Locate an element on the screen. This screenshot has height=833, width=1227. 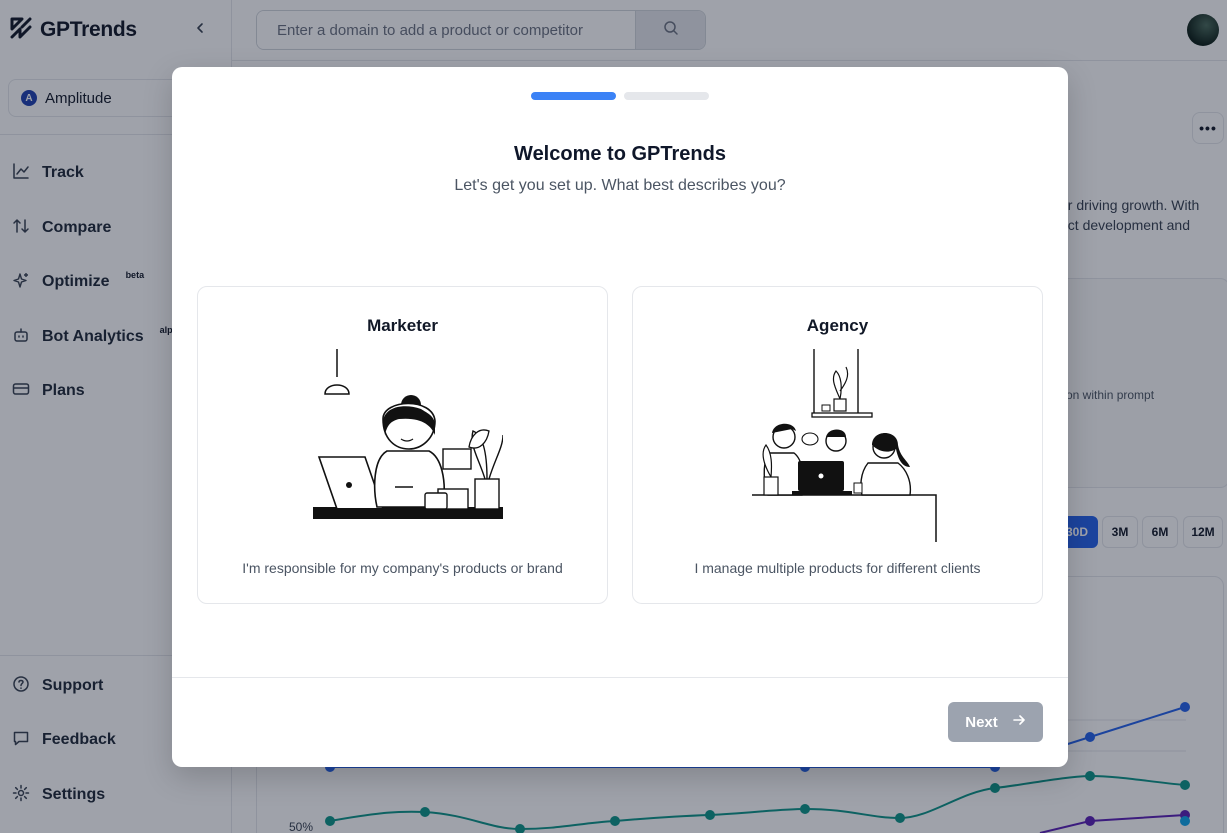
marketer-illustration-icon is located at coordinates (402, 436).